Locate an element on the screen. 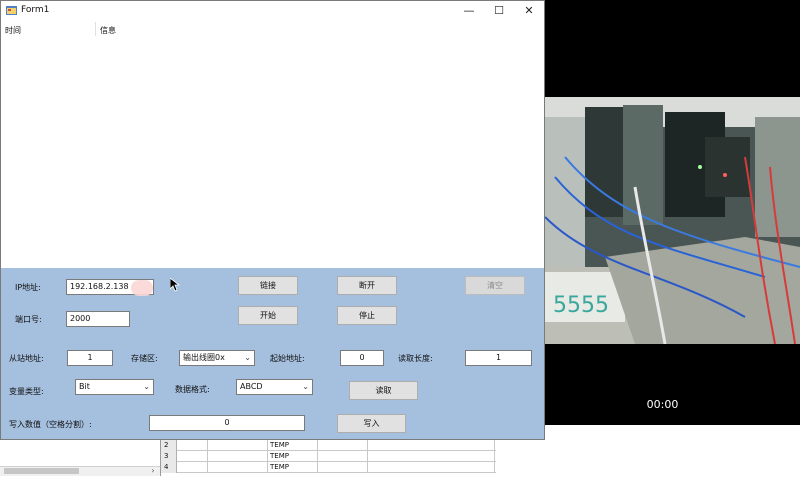  table-row: 2 TEMP is located at coordinates (328, 445).